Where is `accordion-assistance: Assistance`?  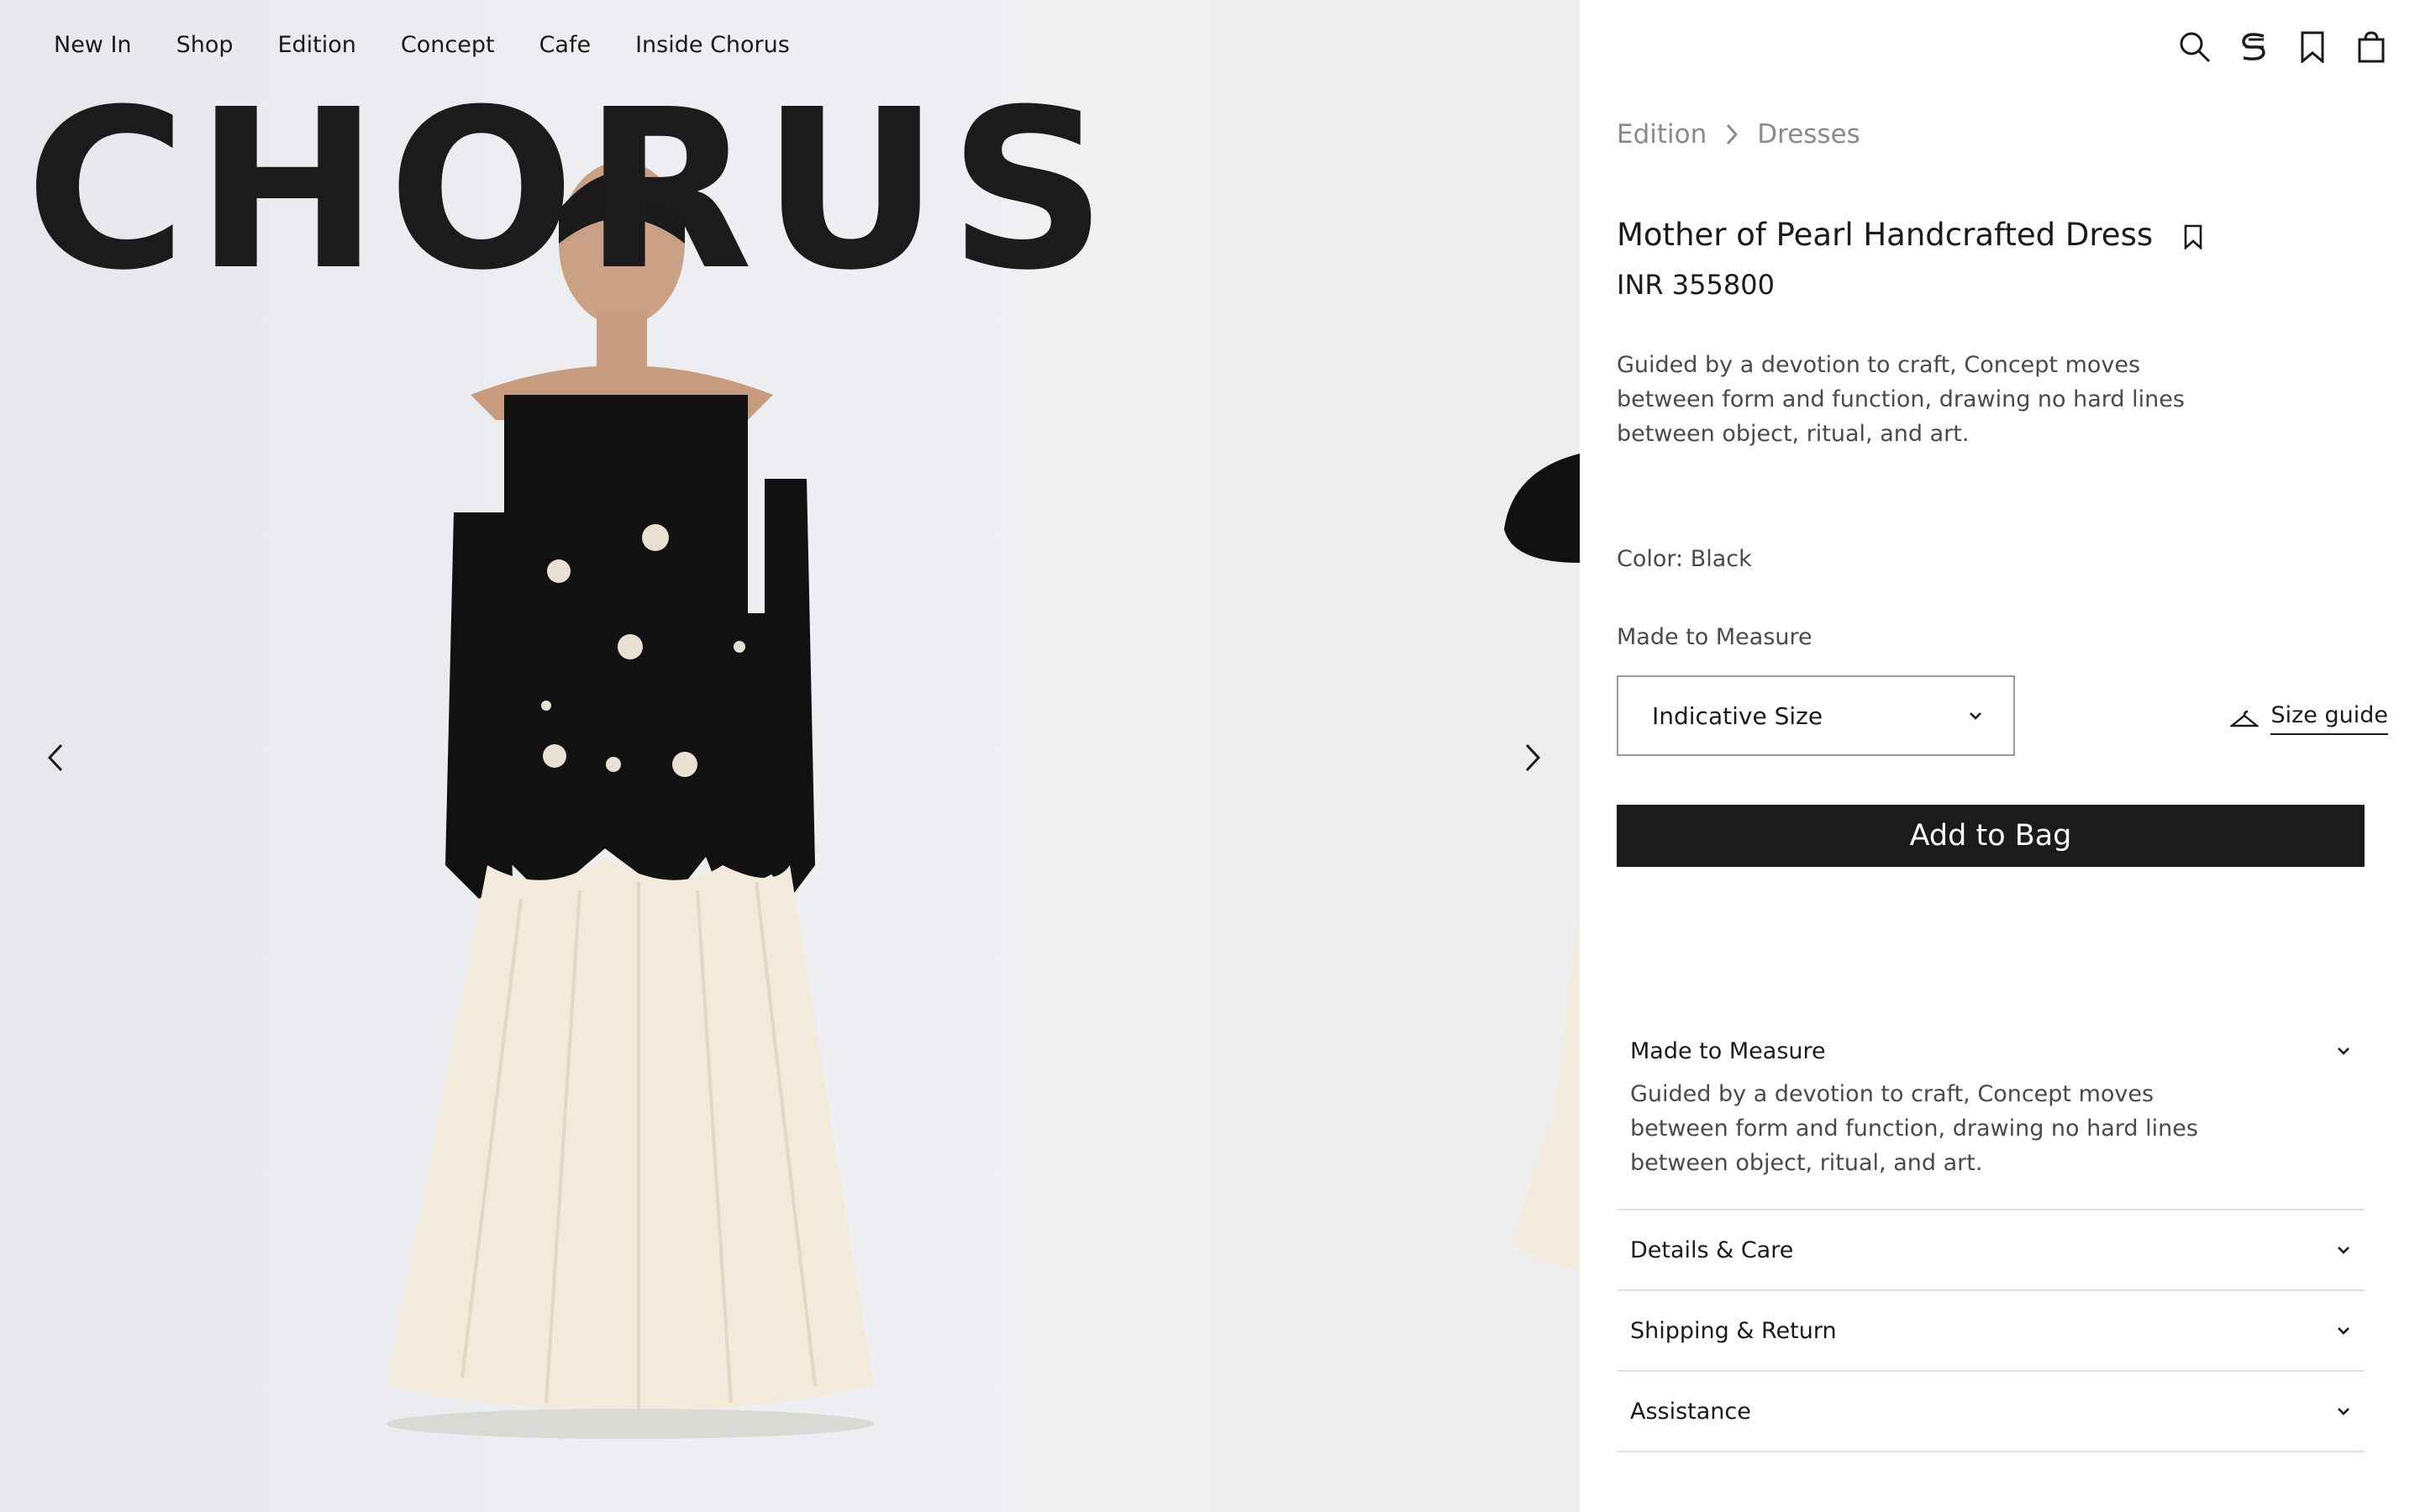
accordion-assistance: Assistance is located at coordinates (1991, 1412).